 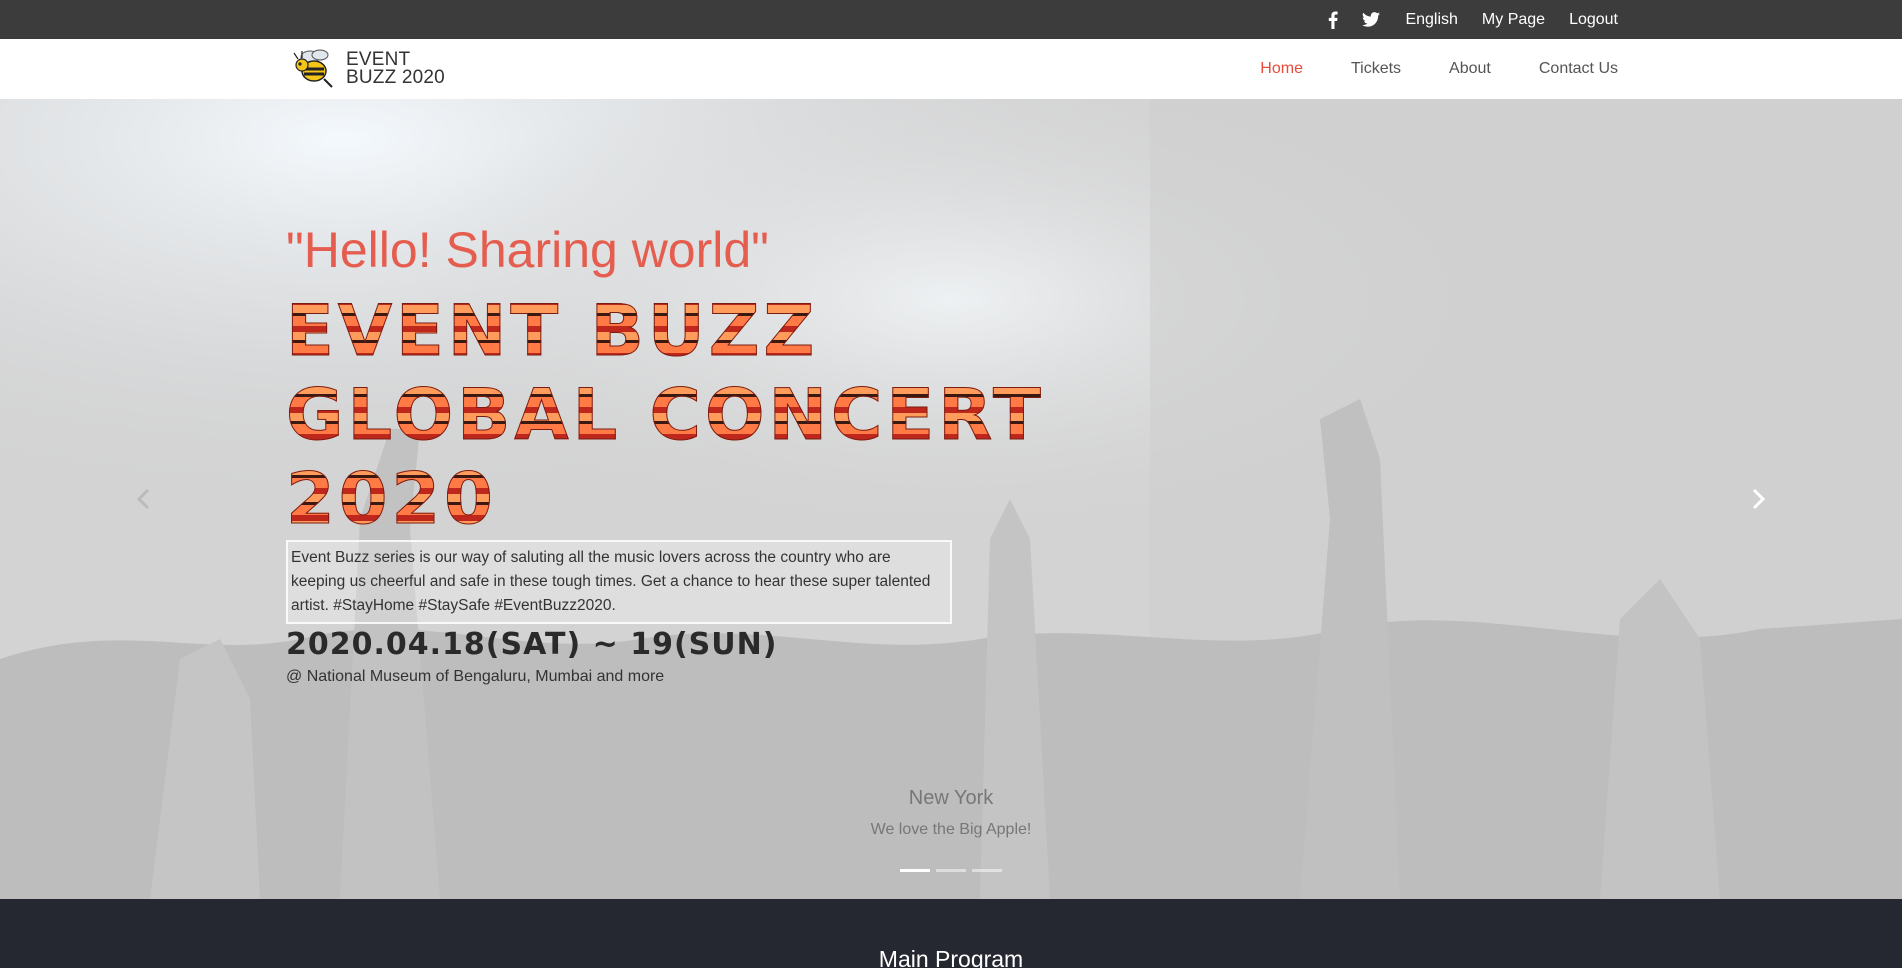 I want to click on nav-item-contact-us: Contact Us, so click(x=1578, y=69).